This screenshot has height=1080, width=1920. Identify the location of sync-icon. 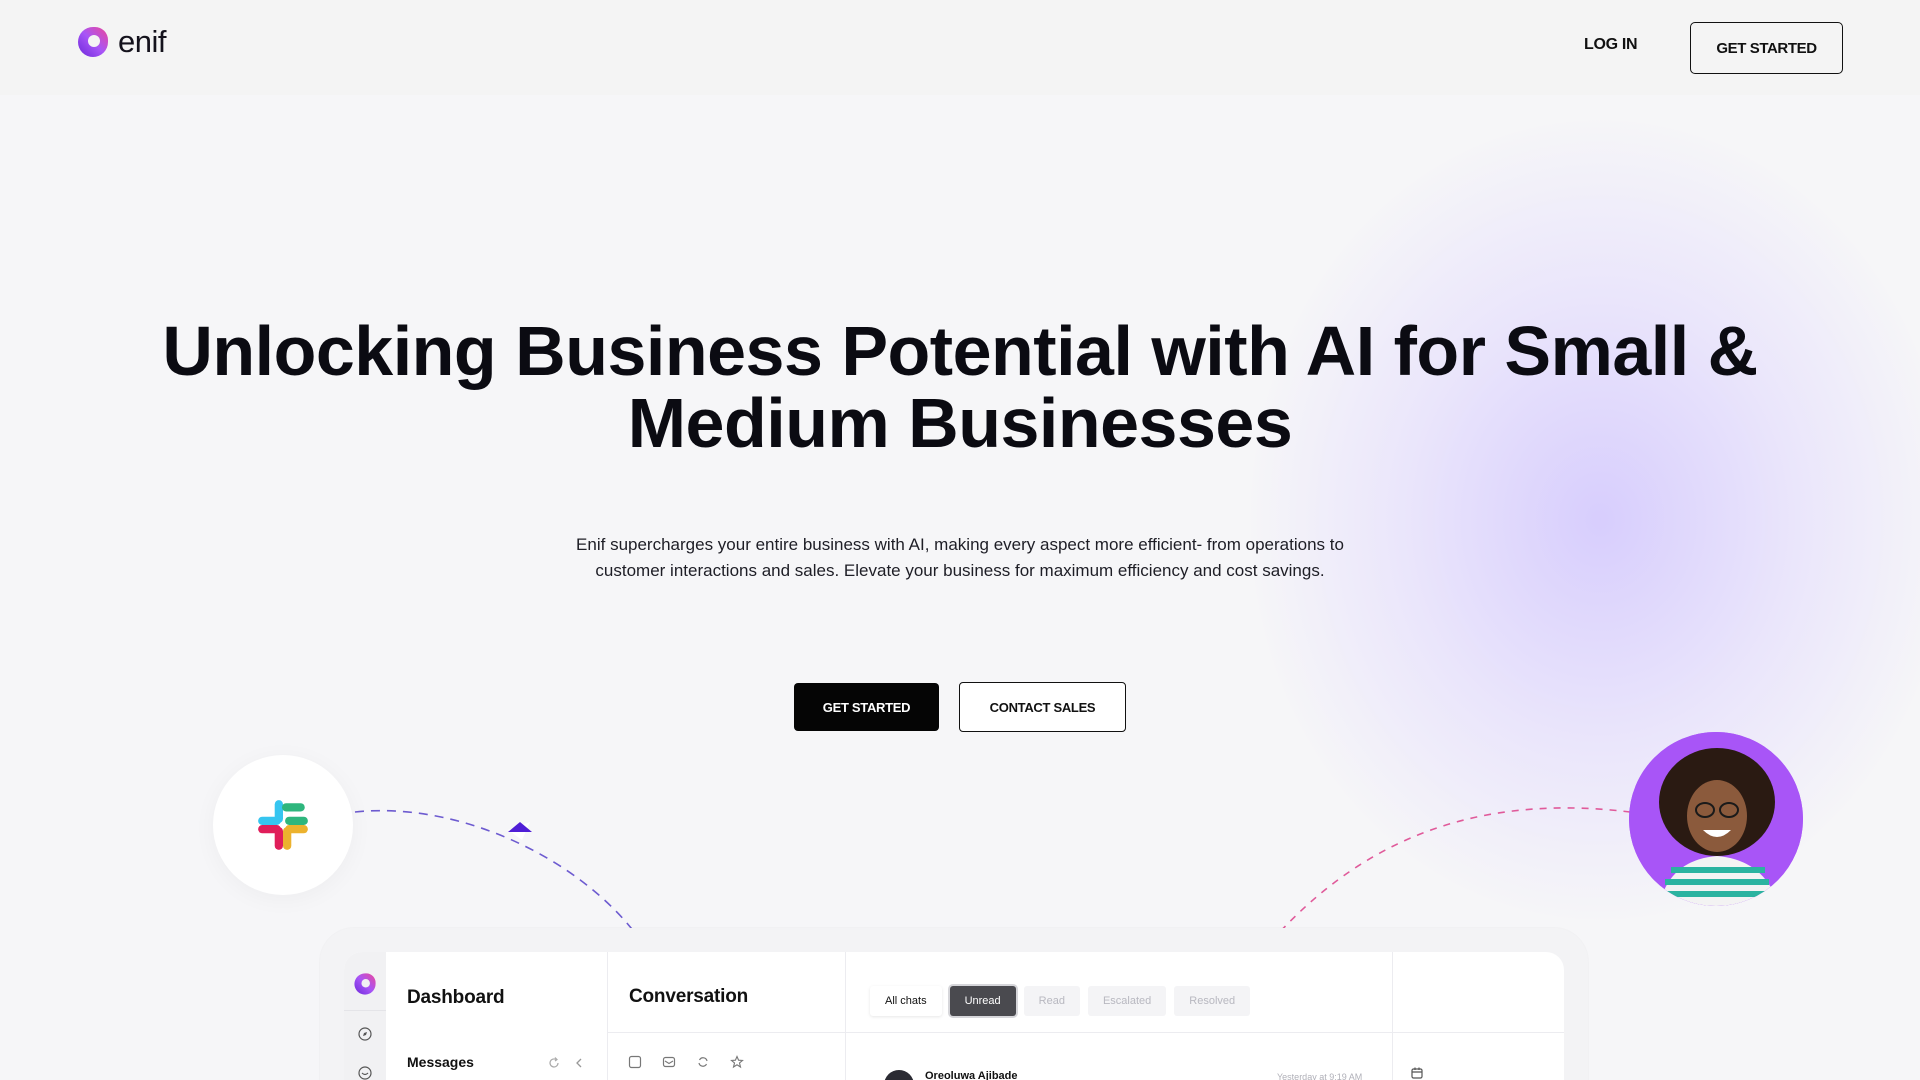
(703, 1062).